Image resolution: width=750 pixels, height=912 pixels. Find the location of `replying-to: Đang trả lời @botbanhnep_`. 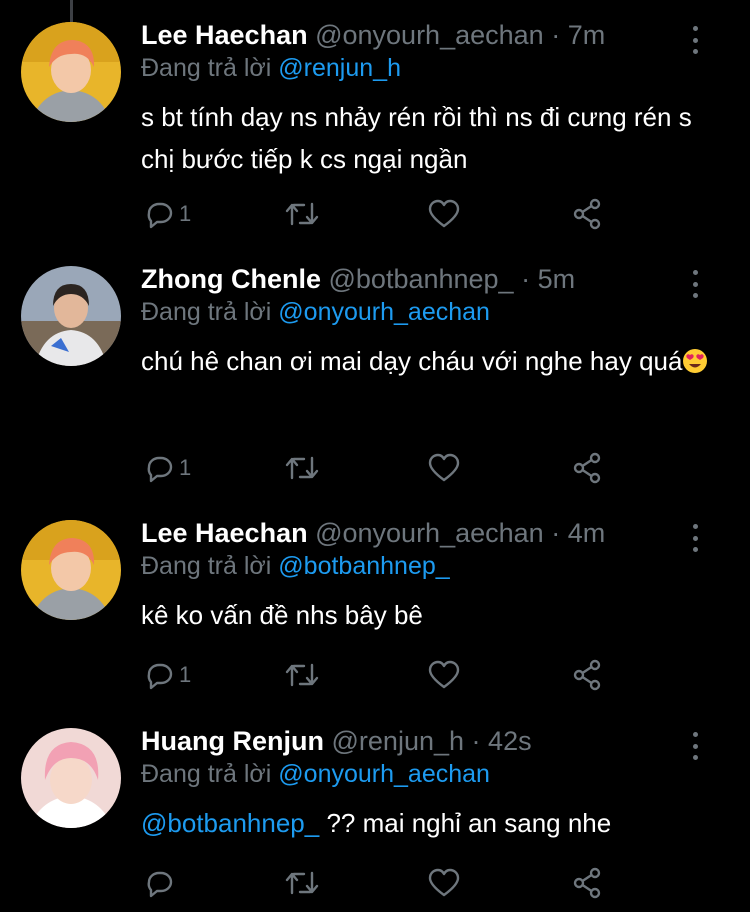

replying-to: Đang trả lời @botbanhnep_ is located at coordinates (295, 566).